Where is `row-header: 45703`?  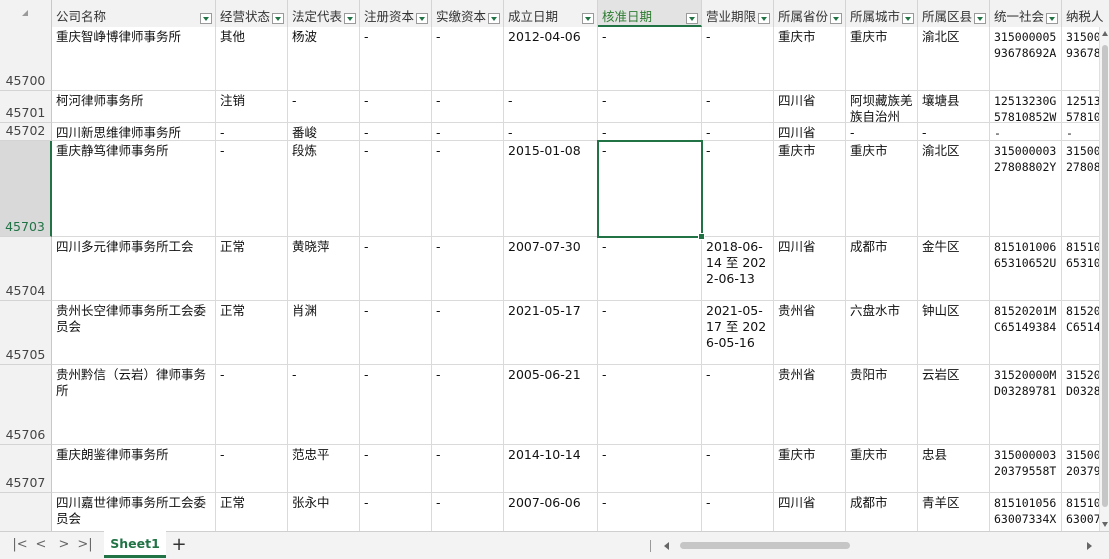 row-header: 45703 is located at coordinates (26, 189).